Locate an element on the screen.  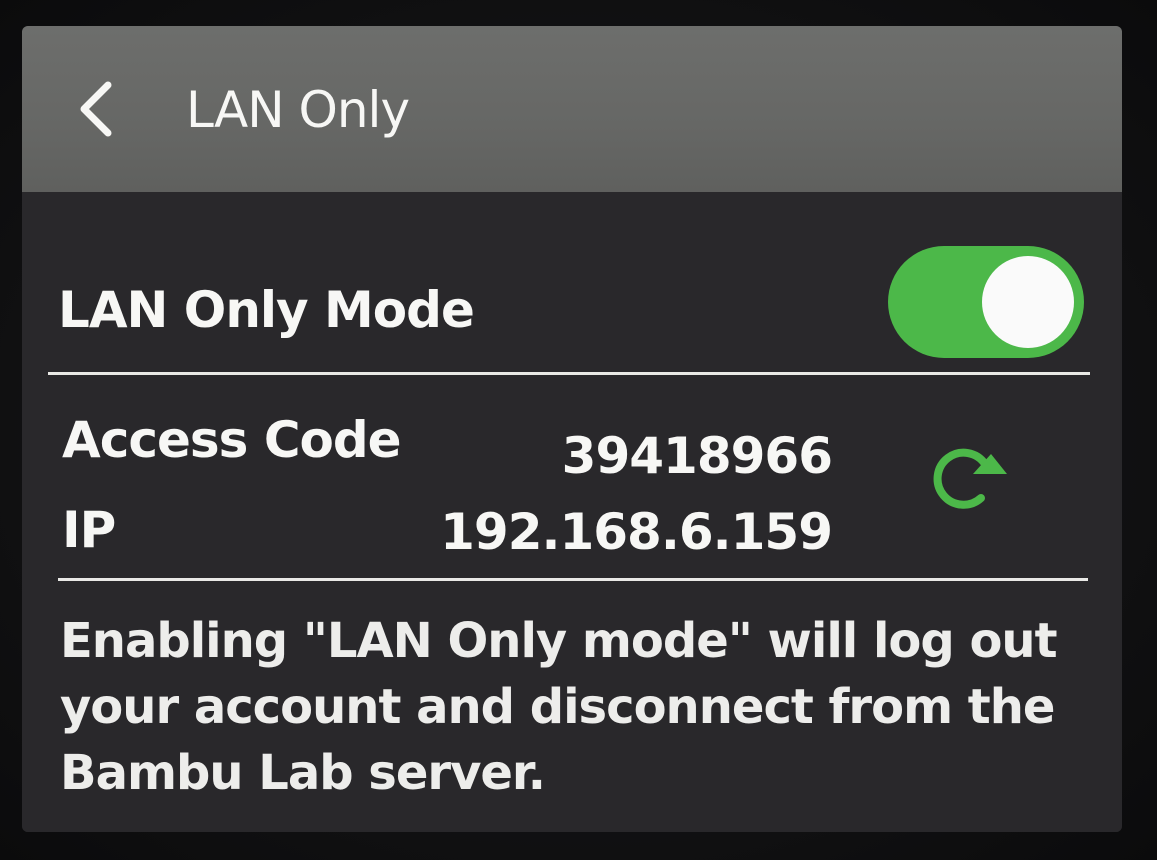
ip-value: 192.168.6.159 is located at coordinates (636, 532).